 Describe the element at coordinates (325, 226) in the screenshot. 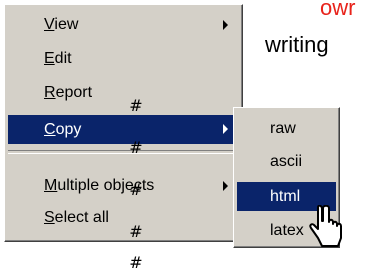

I see `hand-cursor-icon` at that location.